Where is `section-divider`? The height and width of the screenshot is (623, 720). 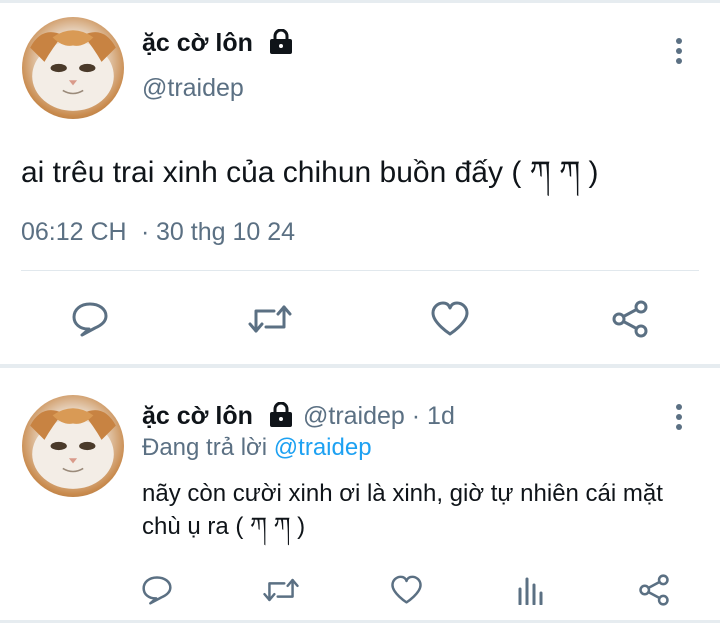
section-divider is located at coordinates (360, 366).